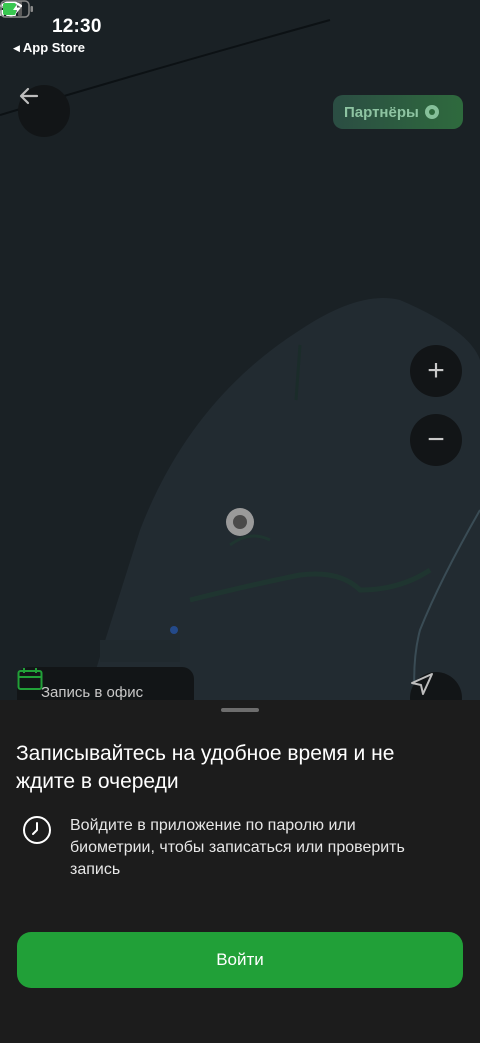 Image resolution: width=480 pixels, height=1043 pixels. Describe the element at coordinates (240, 710) in the screenshot. I see `sheet-grabber-handle` at that location.